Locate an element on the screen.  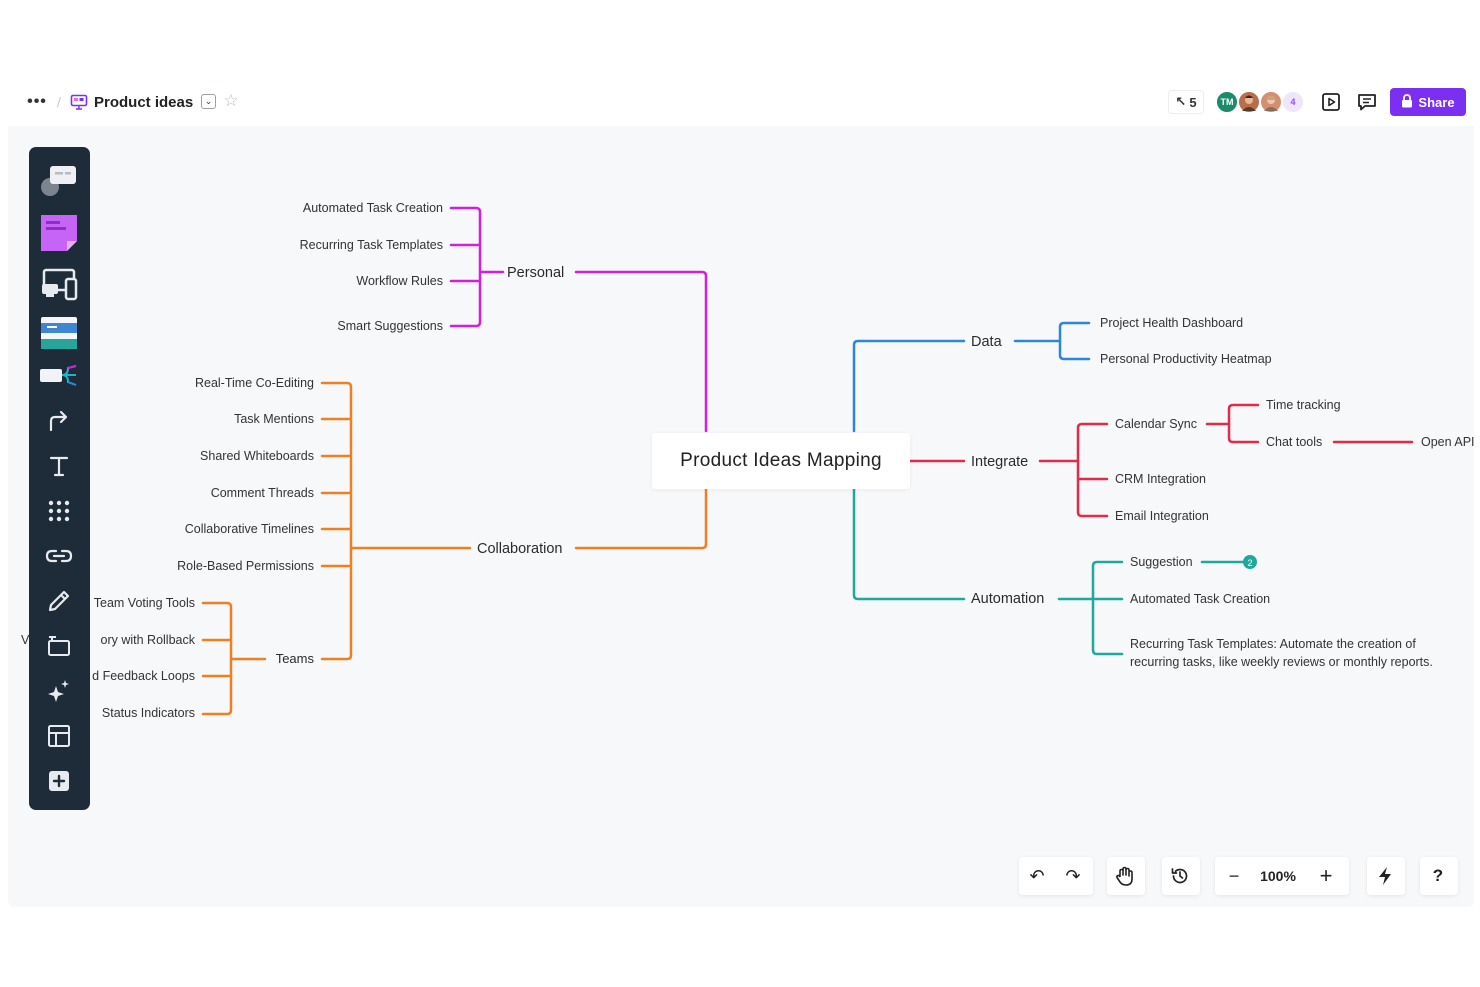
node-collab-5: Collaborative Timelines is located at coordinates (249, 529).